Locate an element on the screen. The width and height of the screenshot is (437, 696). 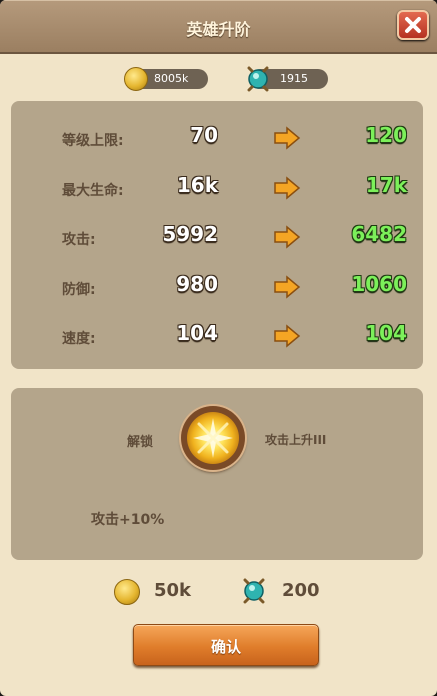
close-button is located at coordinates (413, 25).